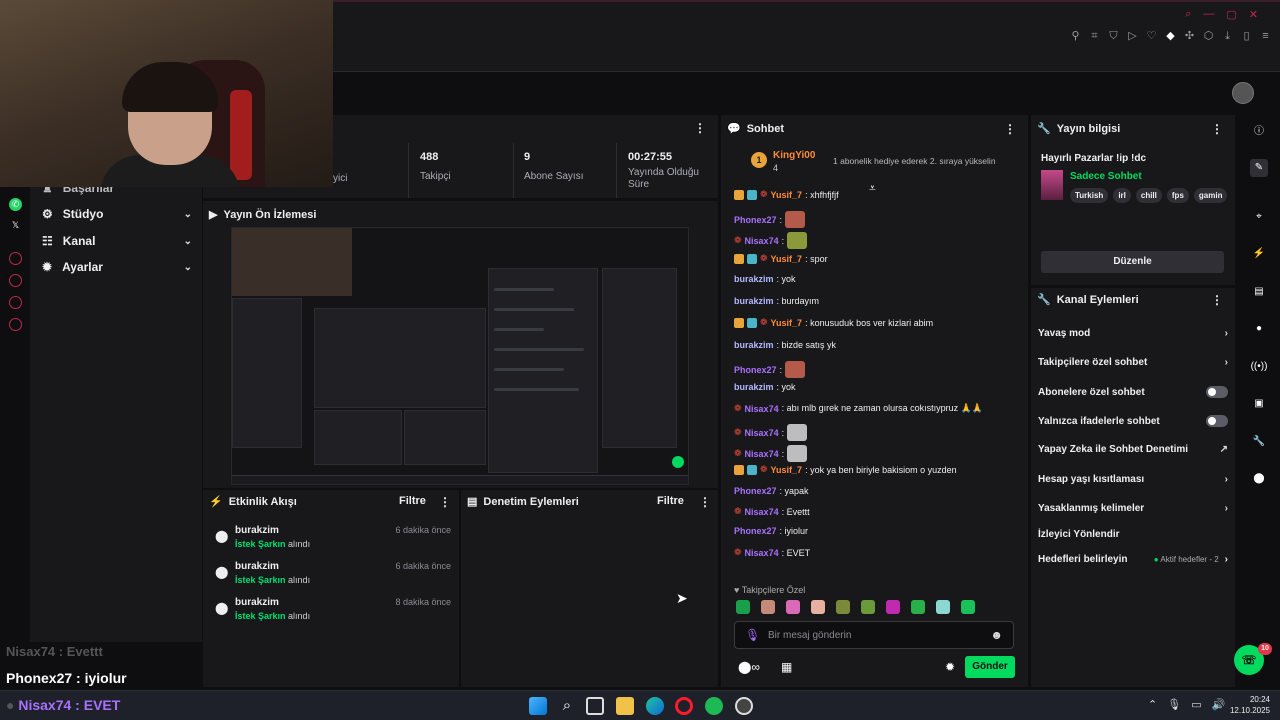 The image size is (1280, 720). I want to click on chat-message: ❁ Nisax74: Evettt, so click(772, 511).